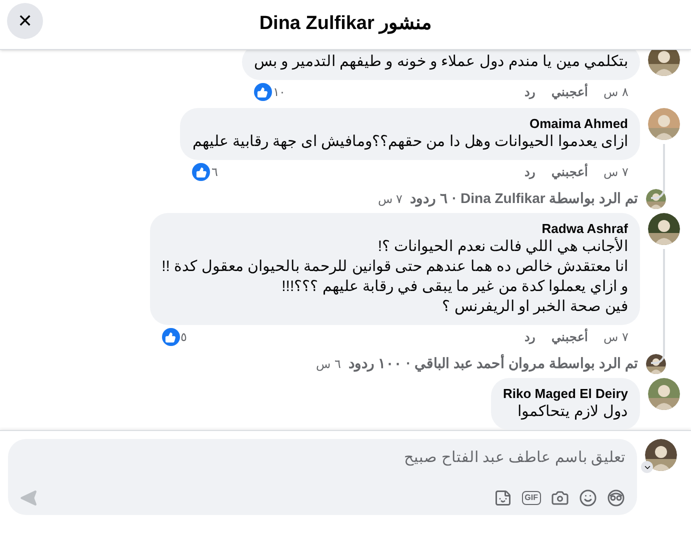 The height and width of the screenshot is (539, 691). Describe the element at coordinates (588, 498) in the screenshot. I see `emoji-icon` at that location.